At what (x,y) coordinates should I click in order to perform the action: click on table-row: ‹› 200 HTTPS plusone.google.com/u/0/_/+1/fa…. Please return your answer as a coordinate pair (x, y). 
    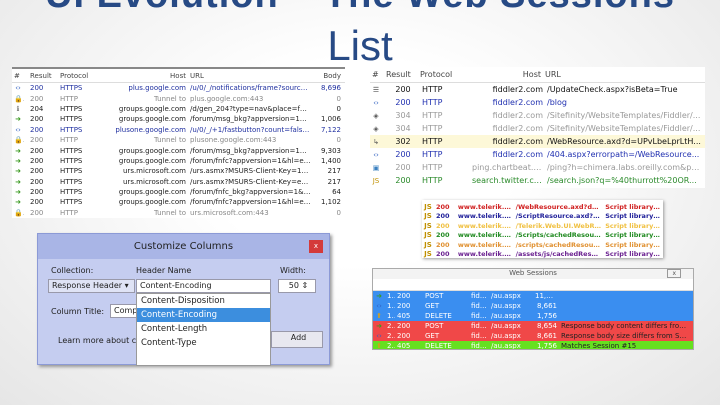
    Looking at the image, I should click on (178, 130).